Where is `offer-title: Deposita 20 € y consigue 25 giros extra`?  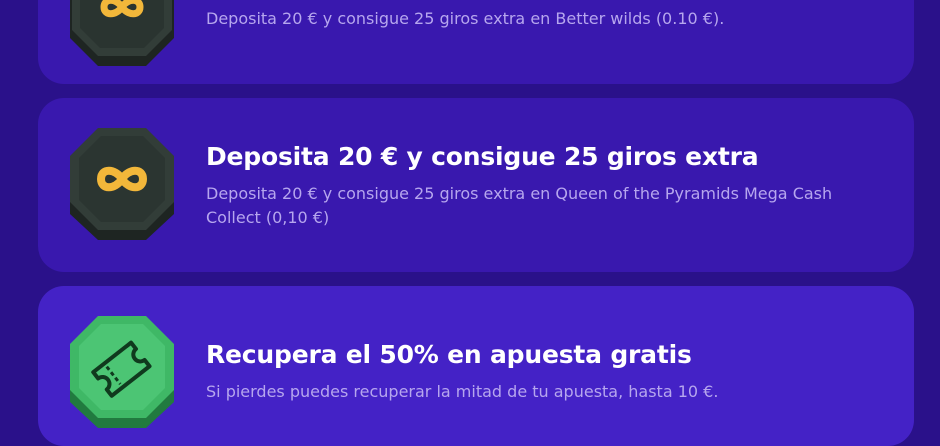
offer-title: Deposita 20 € y consigue 25 giros extra is located at coordinates (482, 156).